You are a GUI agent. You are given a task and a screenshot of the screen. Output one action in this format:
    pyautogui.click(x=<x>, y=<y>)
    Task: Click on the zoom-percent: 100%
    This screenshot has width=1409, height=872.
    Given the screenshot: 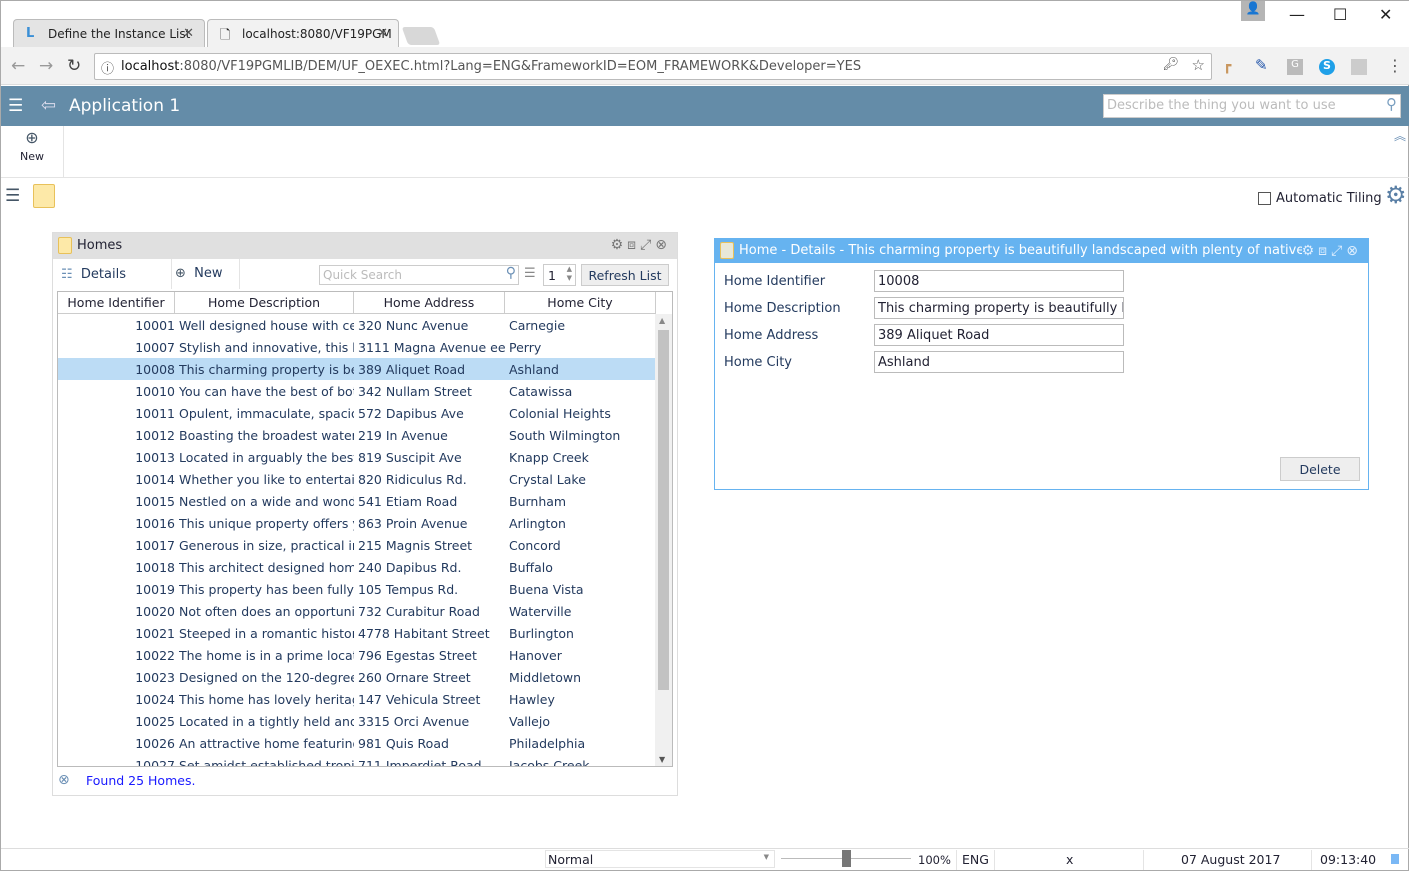 What is the action you would take?
    pyautogui.click(x=934, y=860)
    